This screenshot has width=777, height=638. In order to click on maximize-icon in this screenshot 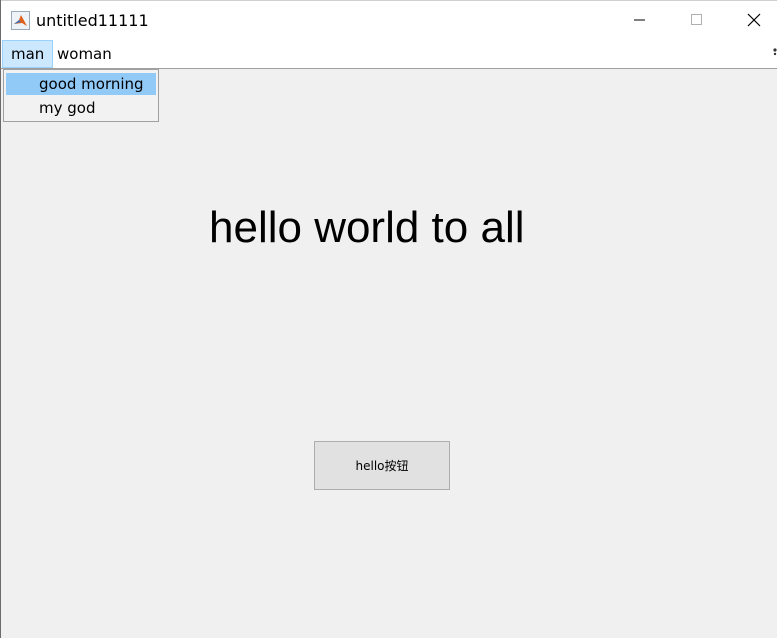, I will do `click(696, 19)`.